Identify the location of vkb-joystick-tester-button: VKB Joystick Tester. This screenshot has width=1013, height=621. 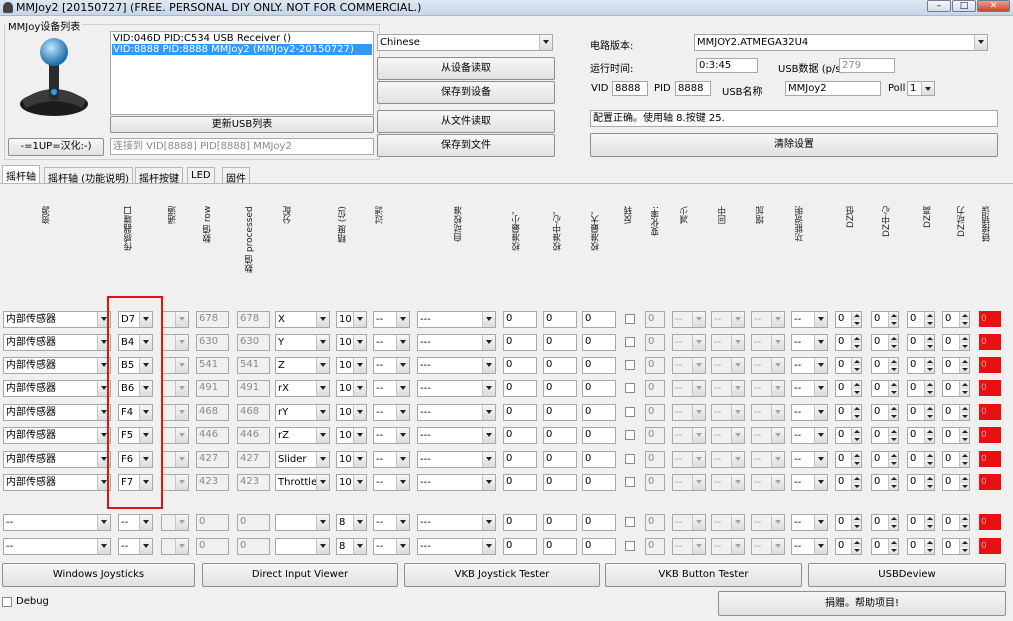
(502, 575).